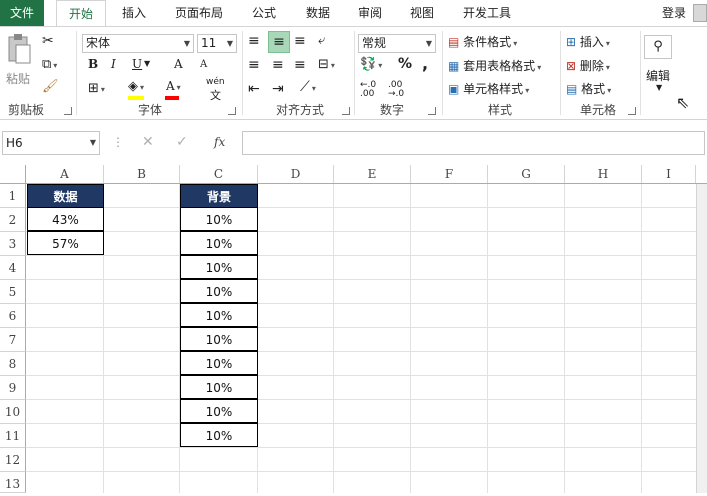 This screenshot has height=496, width=707. What do you see at coordinates (13, 388) in the screenshot?
I see `row-header: 9` at bounding box center [13, 388].